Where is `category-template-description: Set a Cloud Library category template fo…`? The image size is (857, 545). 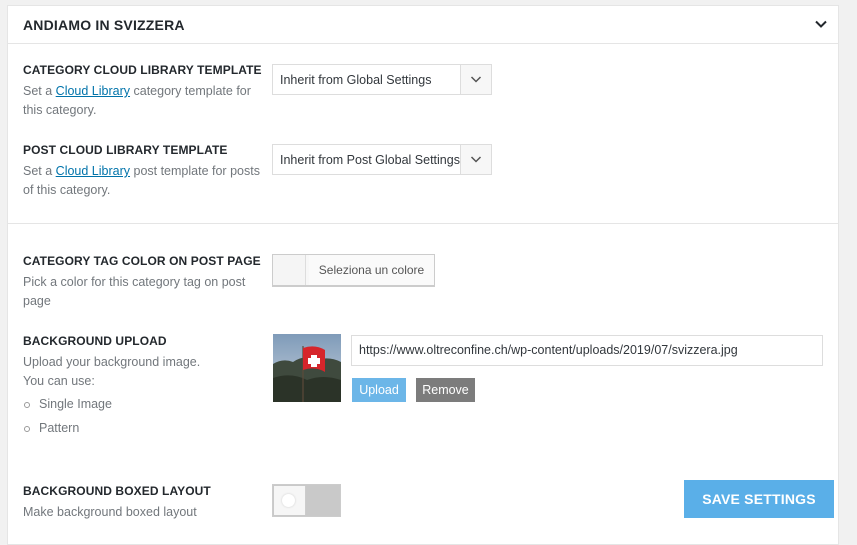 category-template-description: Set a Cloud Library category template fo… is located at coordinates (143, 101).